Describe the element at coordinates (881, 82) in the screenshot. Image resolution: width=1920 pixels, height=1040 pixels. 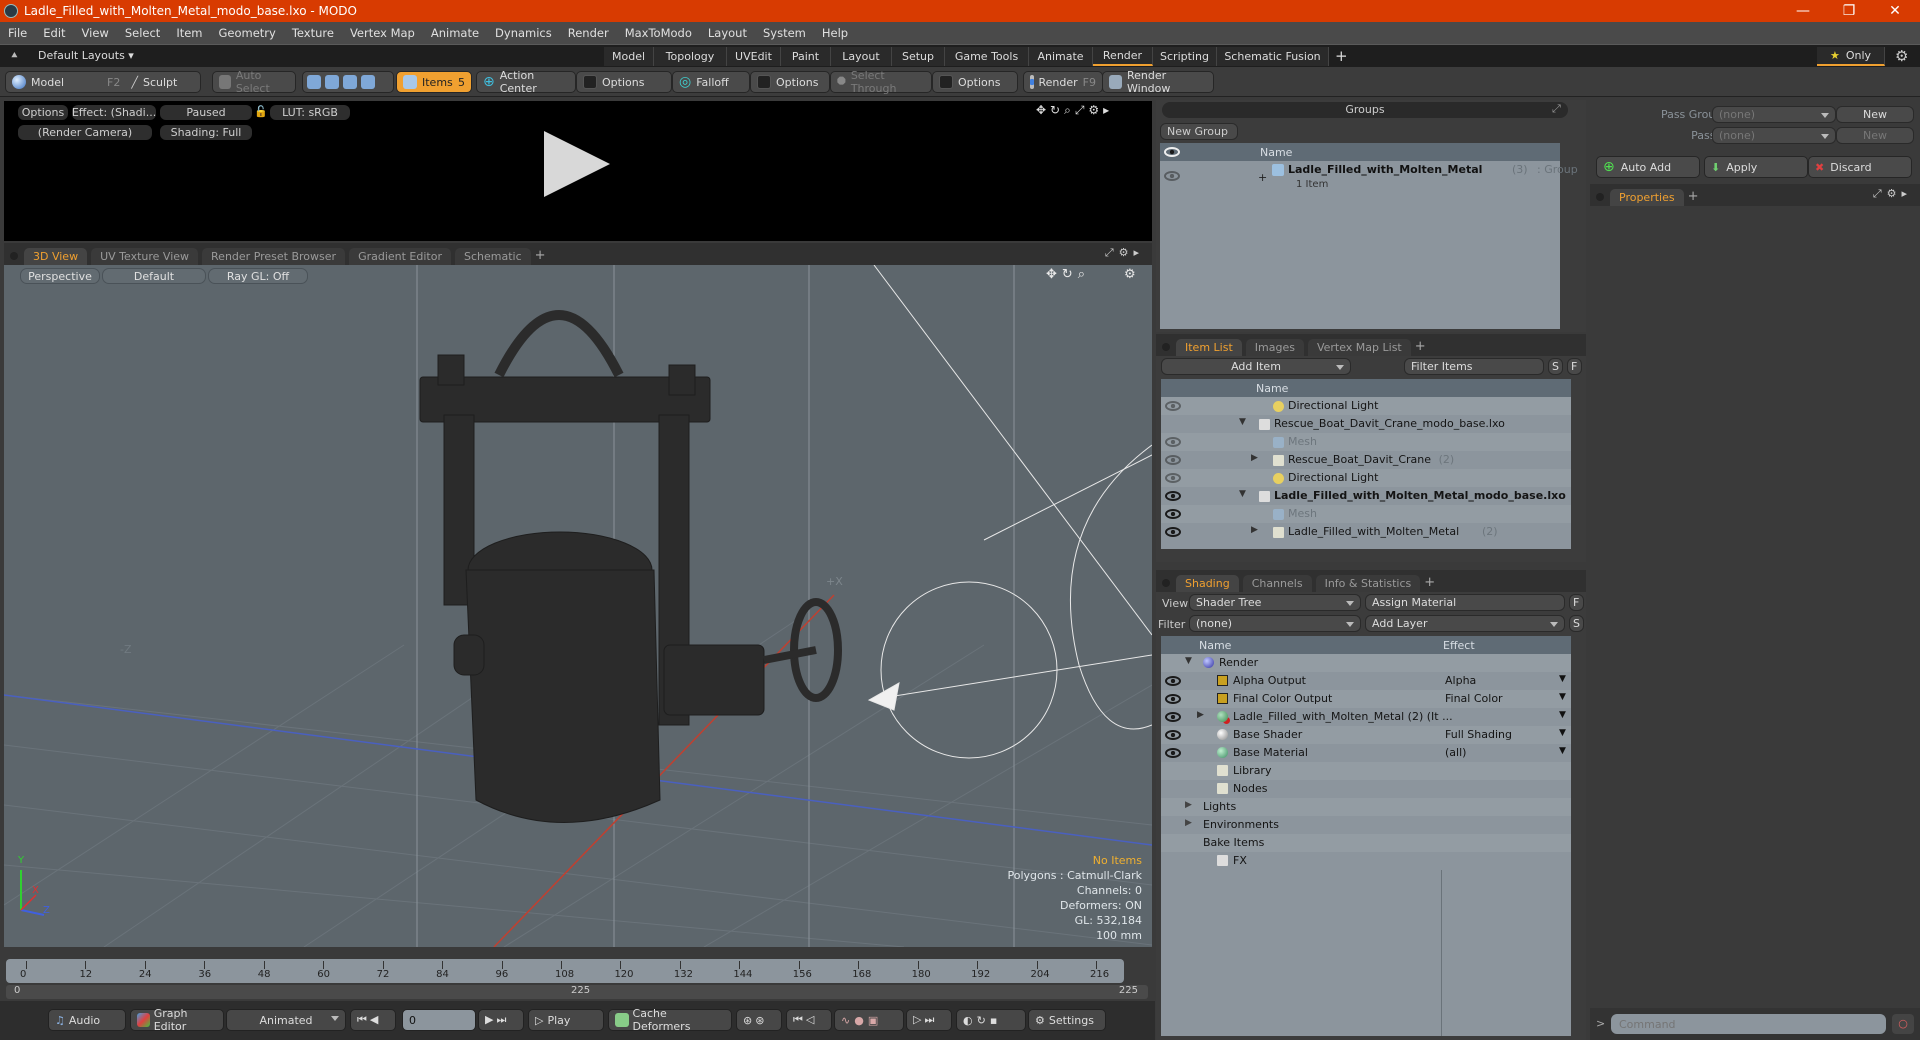
I see `select-through-button: ⯃ Select Through` at that location.